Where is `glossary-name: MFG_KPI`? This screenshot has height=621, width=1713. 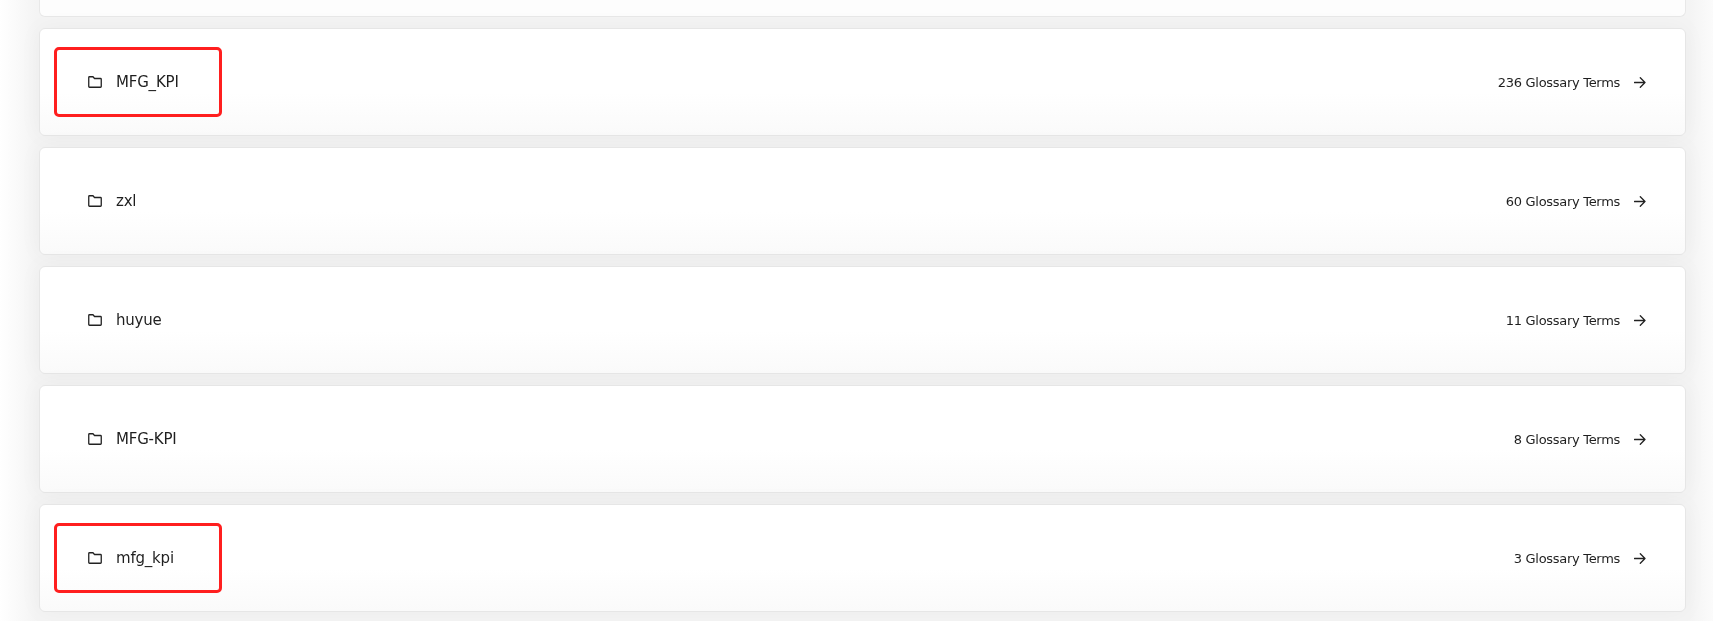
glossary-name: MFG_KPI is located at coordinates (147, 82).